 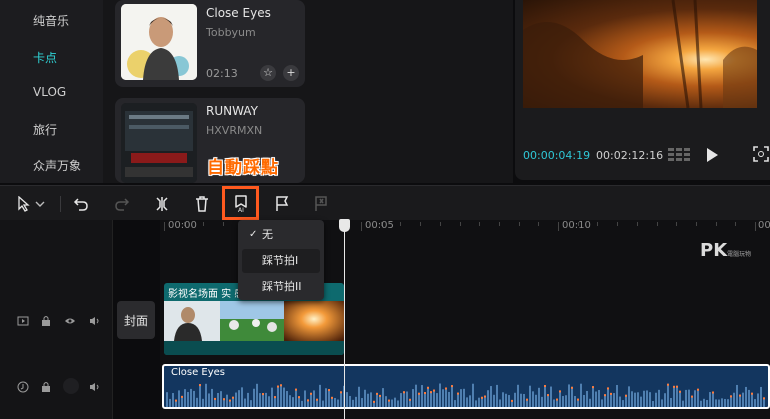 I want to click on audio-clip: Close Eyes, so click(x=466, y=386).